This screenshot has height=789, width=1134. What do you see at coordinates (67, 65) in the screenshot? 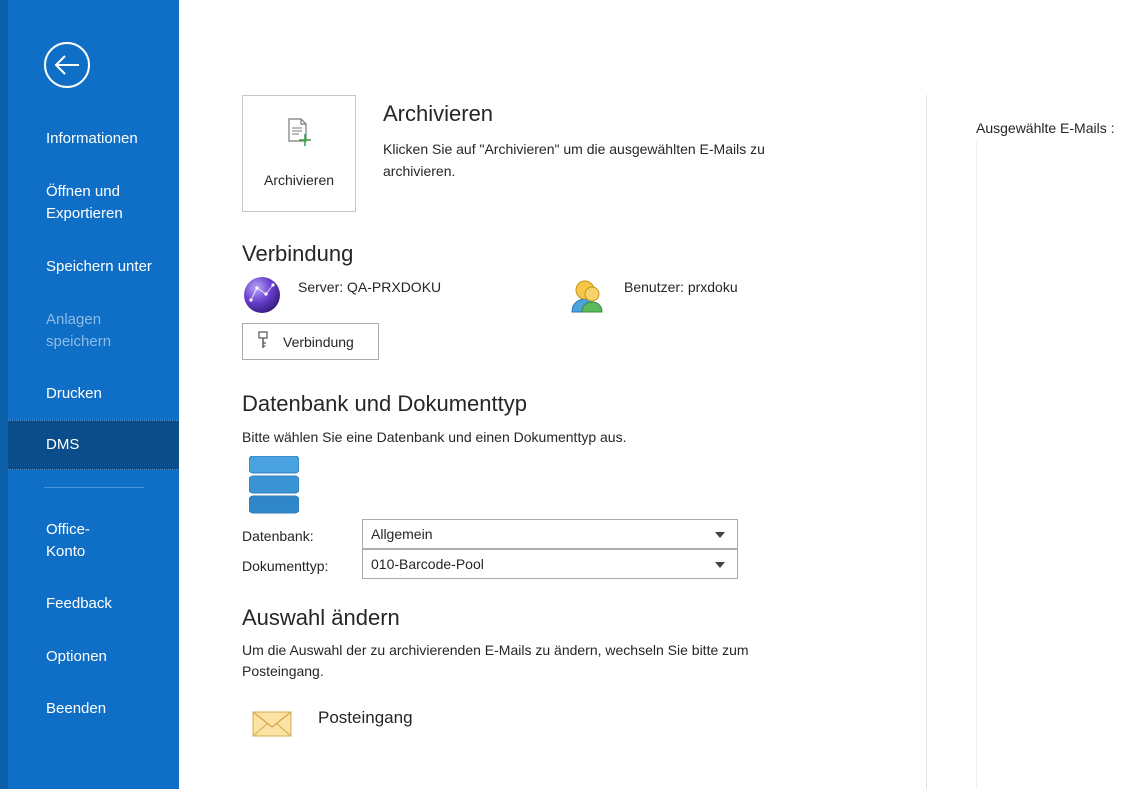
I see `back-arrow-circle-icon` at bounding box center [67, 65].